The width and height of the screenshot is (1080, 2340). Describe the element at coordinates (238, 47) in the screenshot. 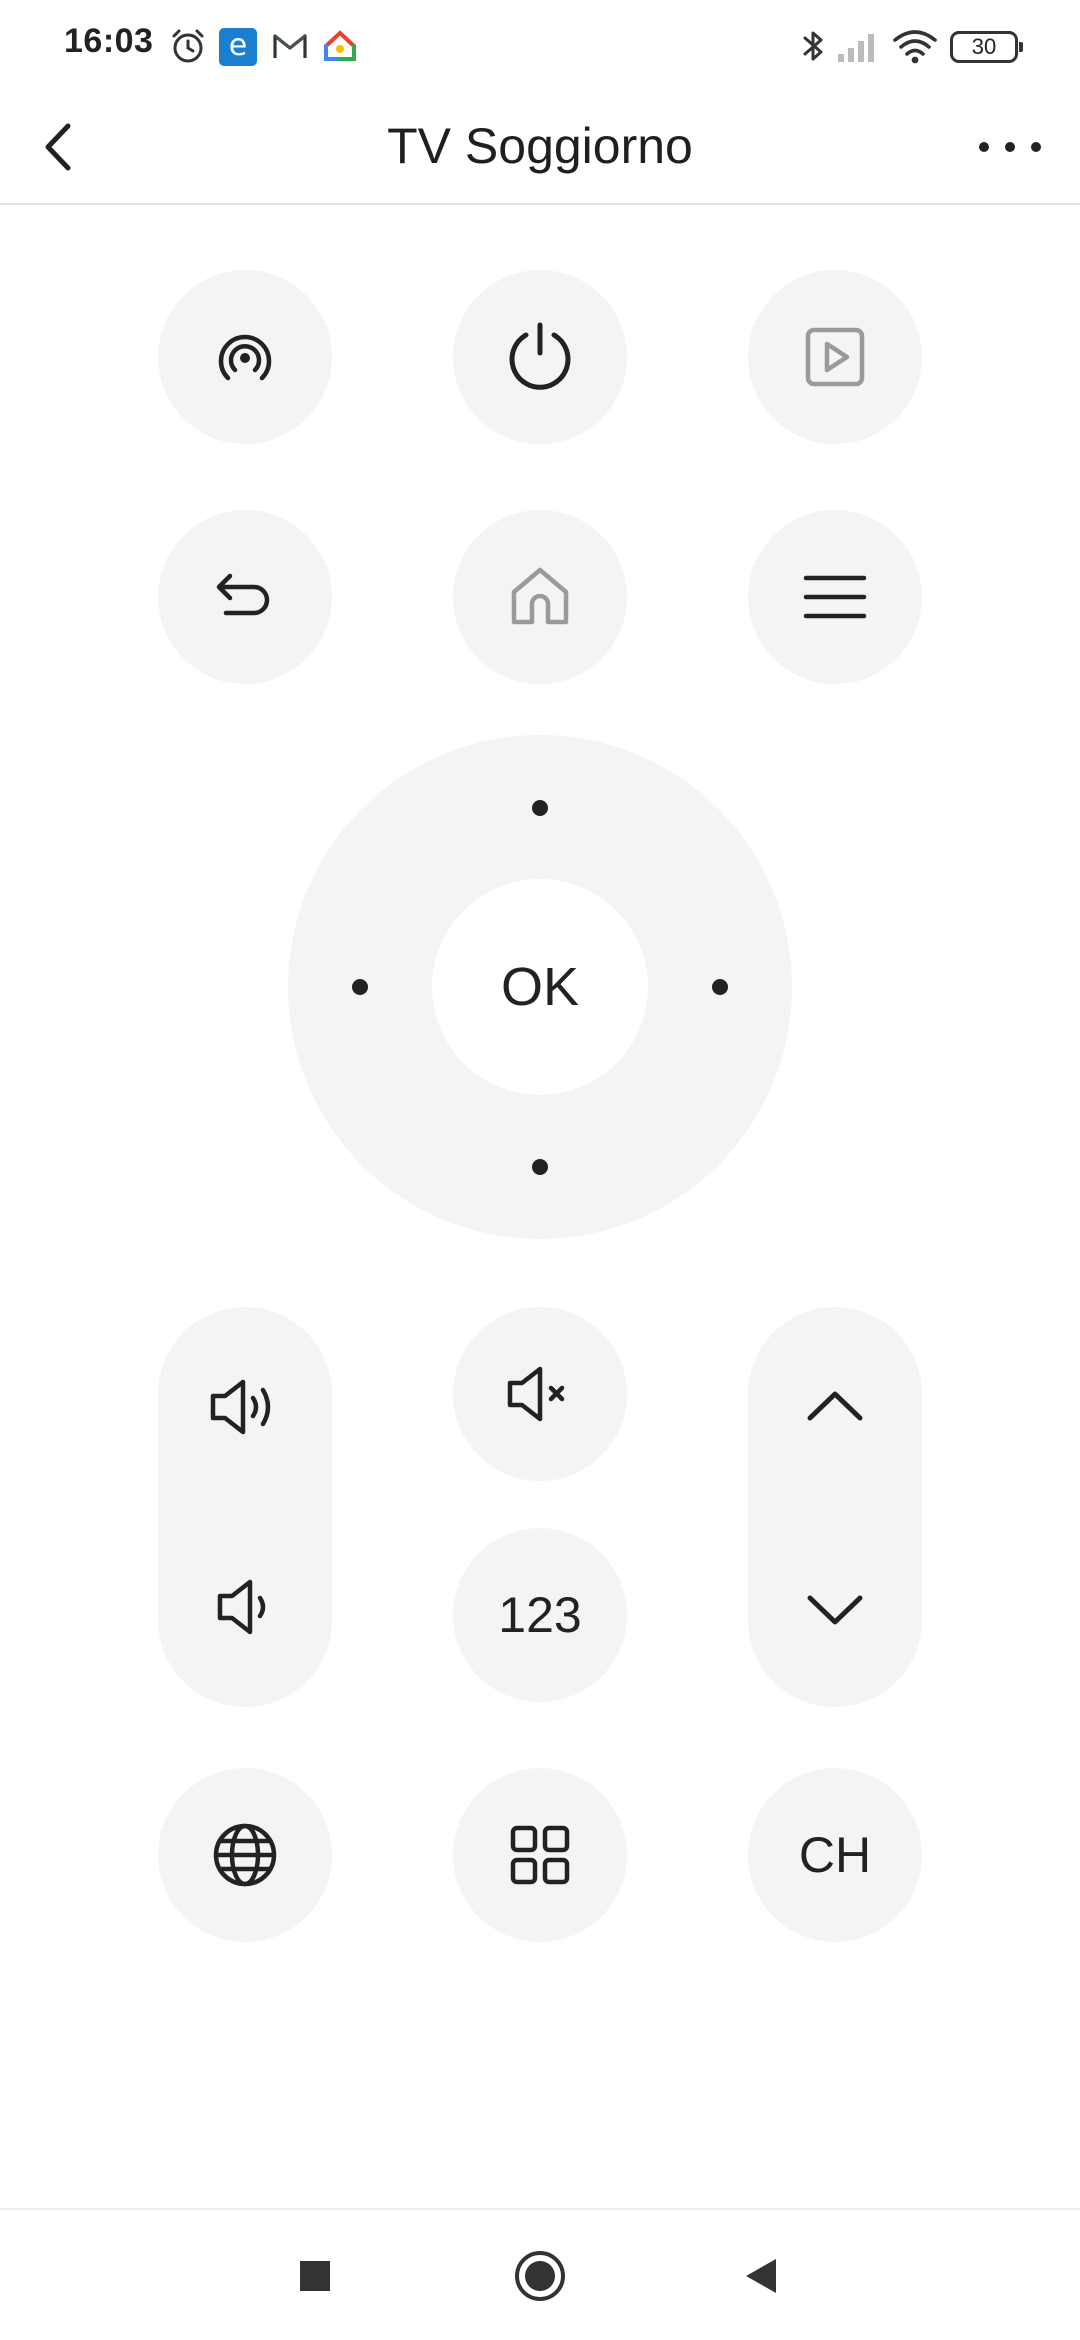

I see `e-app-icon: e` at that location.